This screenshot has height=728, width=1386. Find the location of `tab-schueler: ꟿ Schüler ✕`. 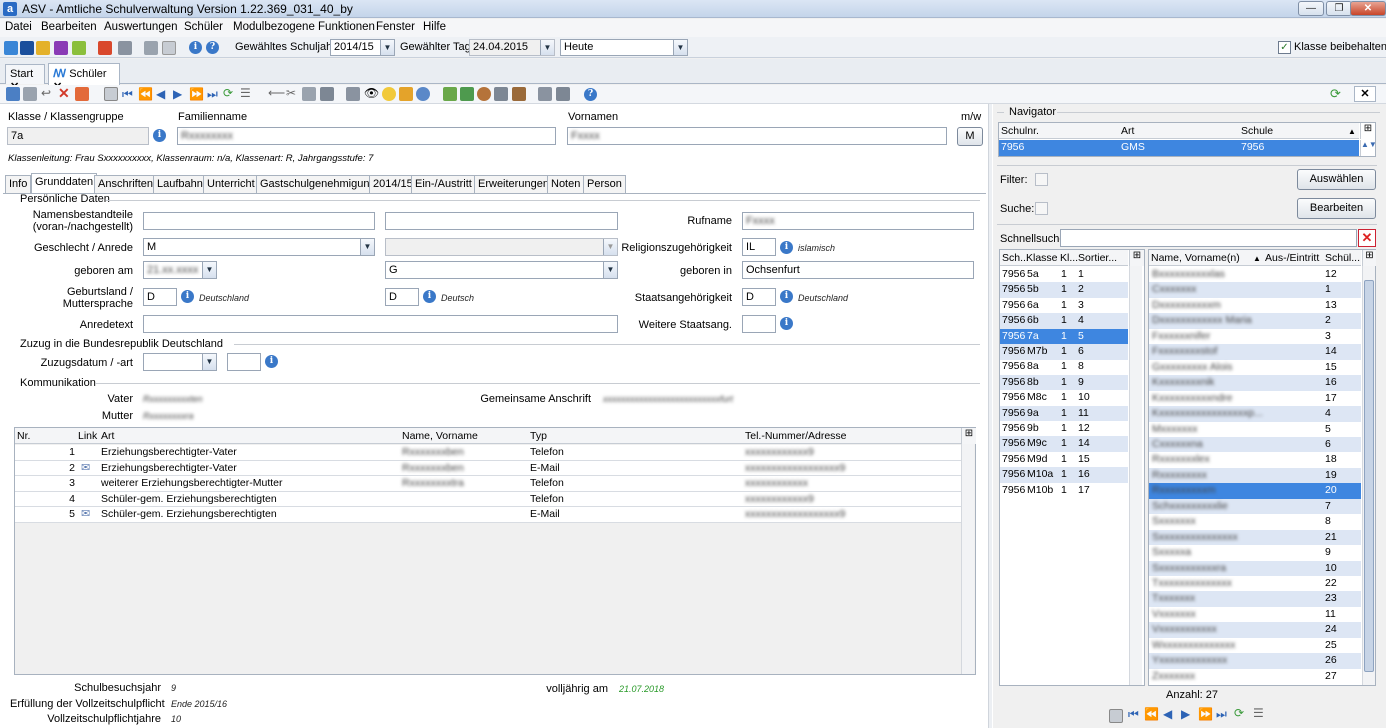

tab-schueler: ꟿ Schüler ✕ is located at coordinates (84, 78).